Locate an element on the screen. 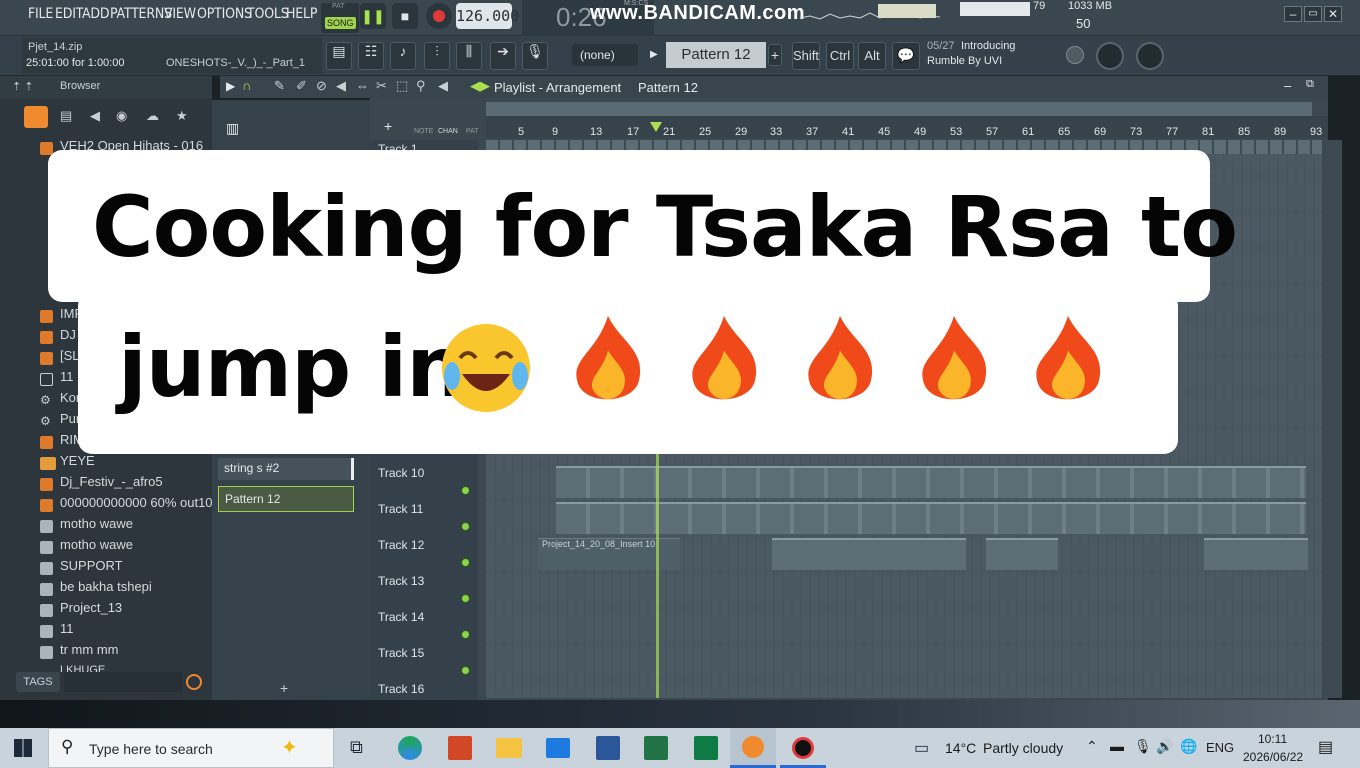  track-label: Track 11 is located at coordinates (400, 509).